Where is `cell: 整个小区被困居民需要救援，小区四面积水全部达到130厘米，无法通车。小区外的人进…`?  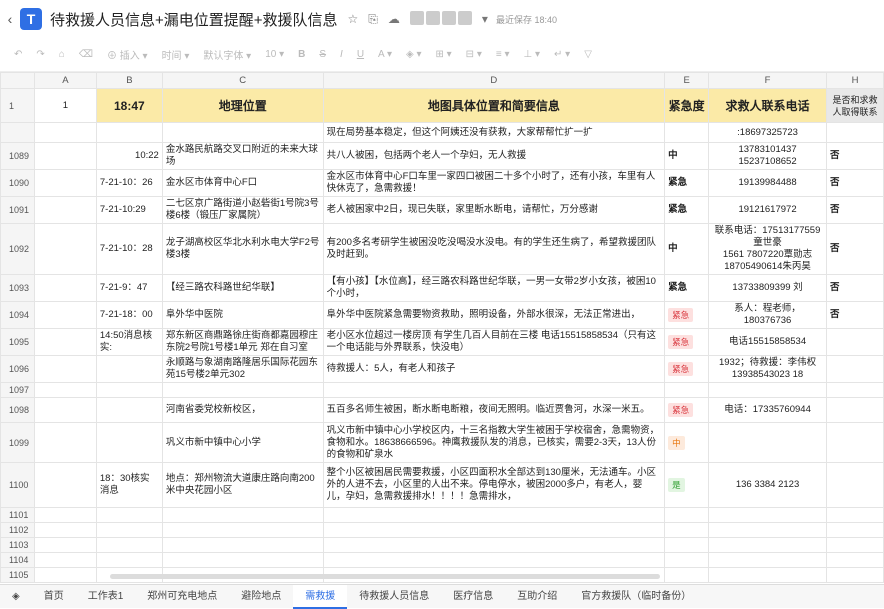
cell: 整个小区被困居民需要救援，小区四面积水全部达到130厘米，无法通车。小区外的人进… is located at coordinates (494, 485).